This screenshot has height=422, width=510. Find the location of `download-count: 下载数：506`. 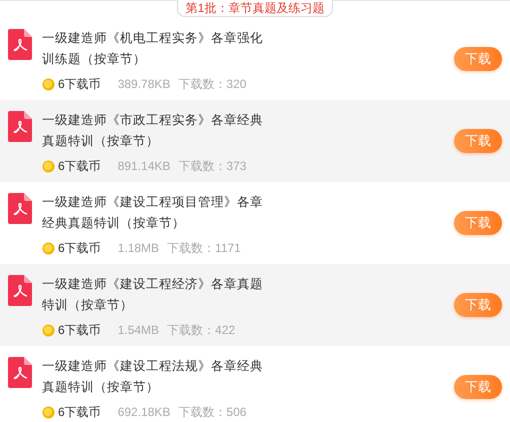

download-count: 下载数：506 is located at coordinates (212, 412).